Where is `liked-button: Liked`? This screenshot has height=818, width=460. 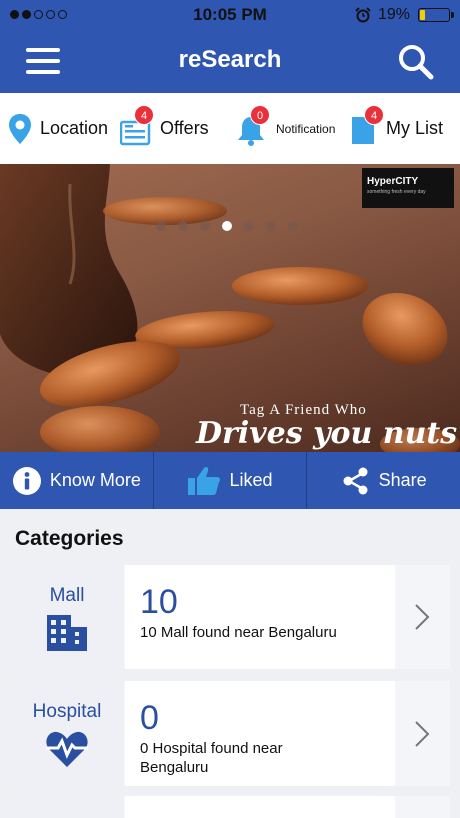
liked-button: Liked is located at coordinates (229, 480).